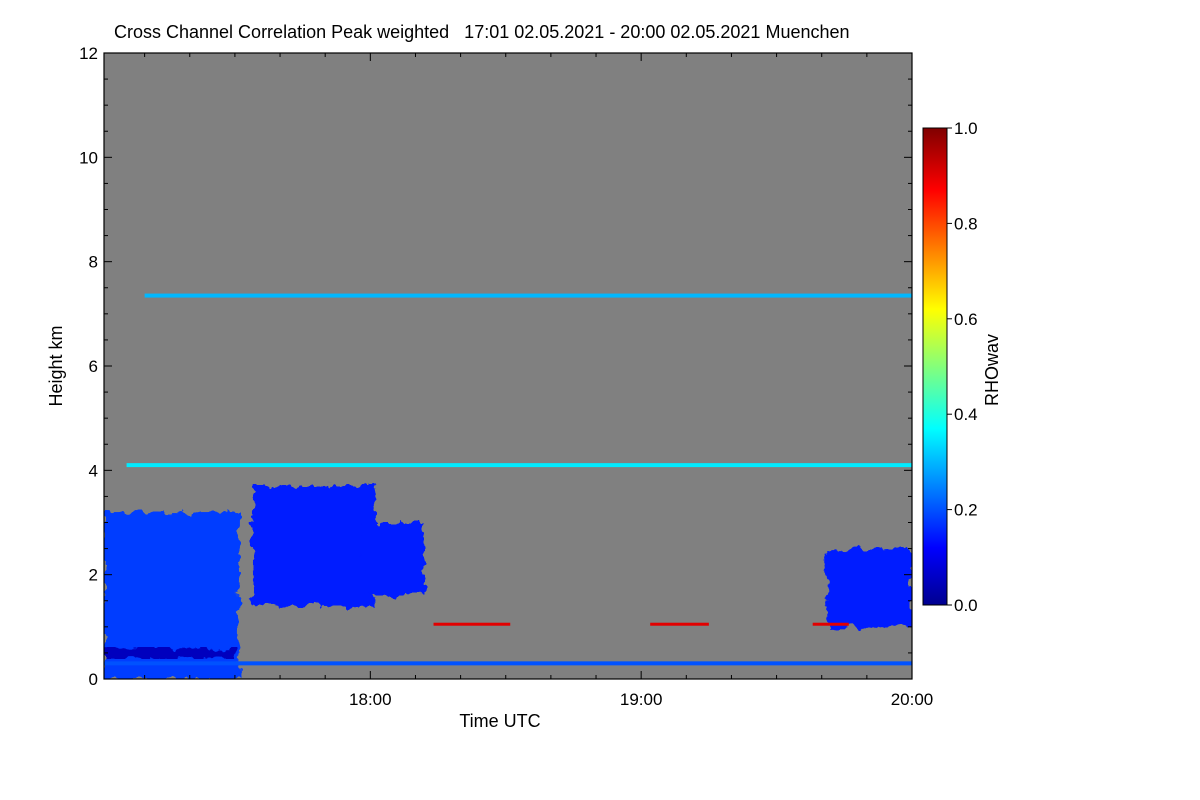  Describe the element at coordinates (966, 223) in the screenshot. I see `colorbar-tick-label: 0.8` at that location.